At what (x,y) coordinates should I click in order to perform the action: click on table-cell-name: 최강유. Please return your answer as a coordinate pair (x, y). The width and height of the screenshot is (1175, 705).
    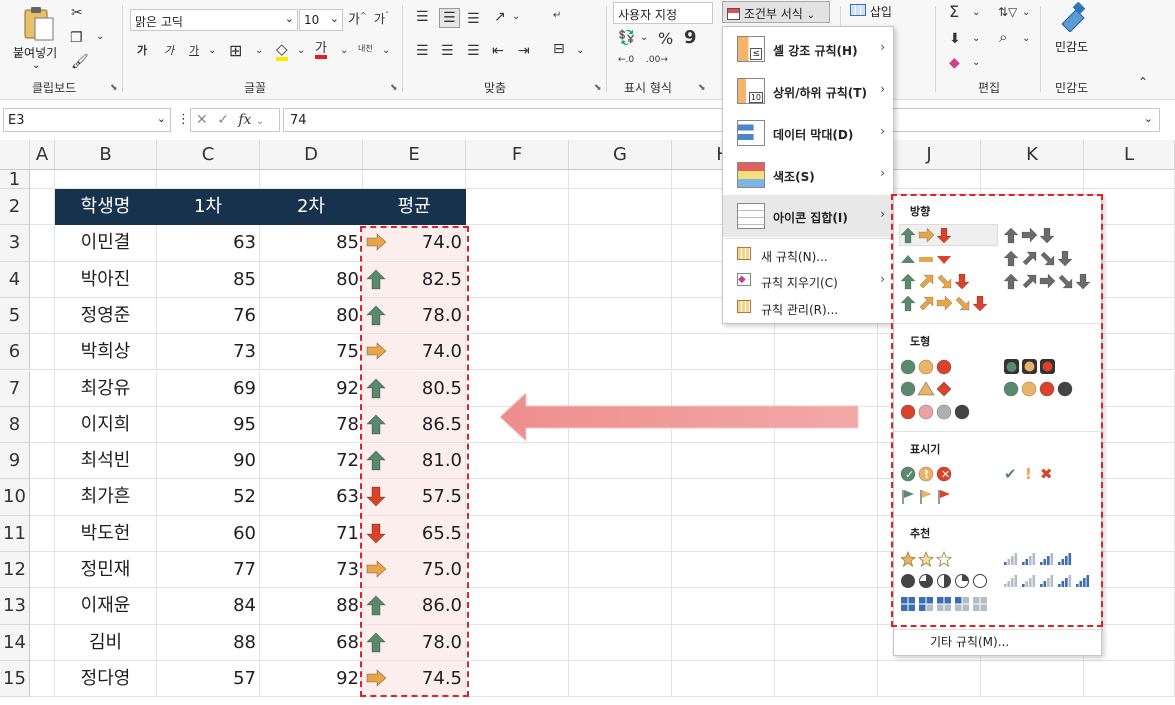
    Looking at the image, I should click on (106, 388).